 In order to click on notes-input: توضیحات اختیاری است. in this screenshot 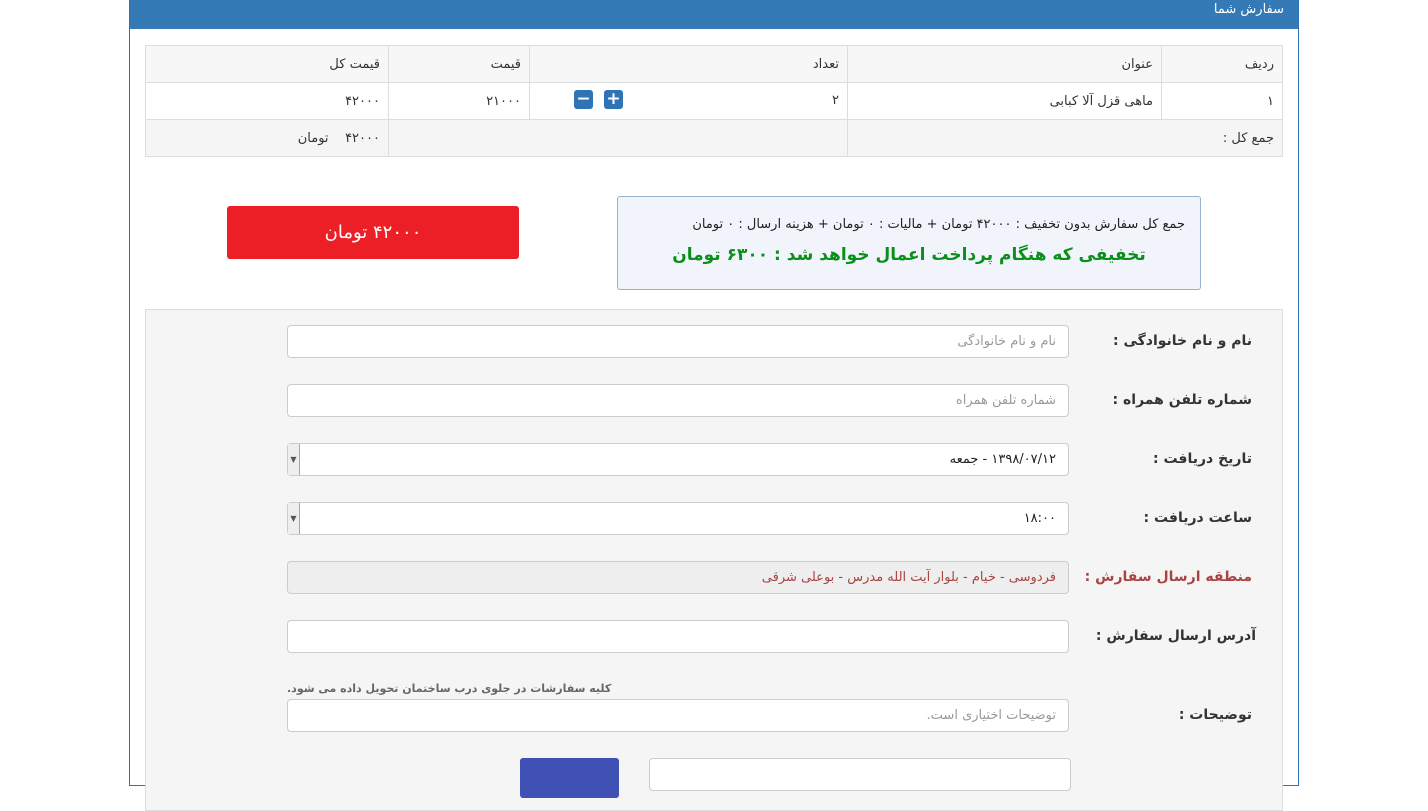, I will do `click(678, 715)`.